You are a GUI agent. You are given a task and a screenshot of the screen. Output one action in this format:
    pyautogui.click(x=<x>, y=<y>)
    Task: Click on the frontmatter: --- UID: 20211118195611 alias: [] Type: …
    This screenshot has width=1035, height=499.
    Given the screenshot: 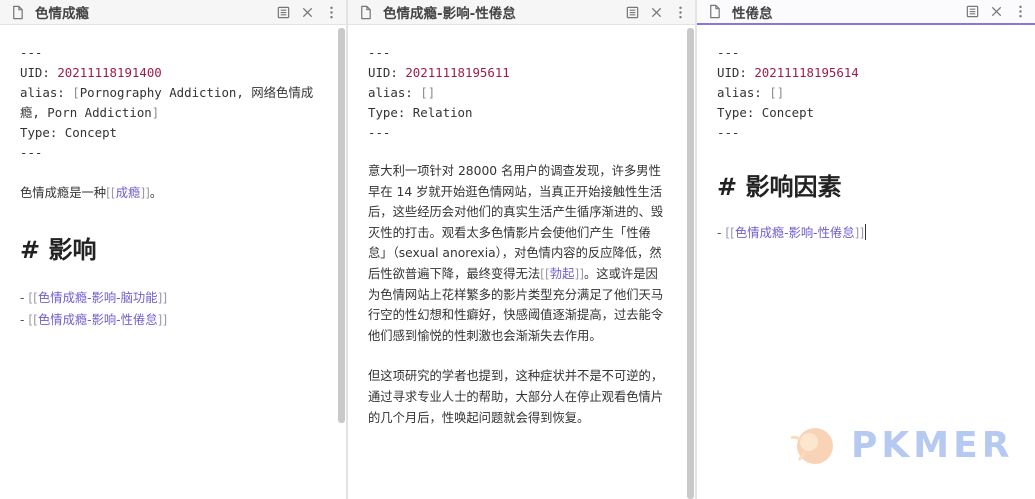 What is the action you would take?
    pyautogui.click(x=439, y=92)
    